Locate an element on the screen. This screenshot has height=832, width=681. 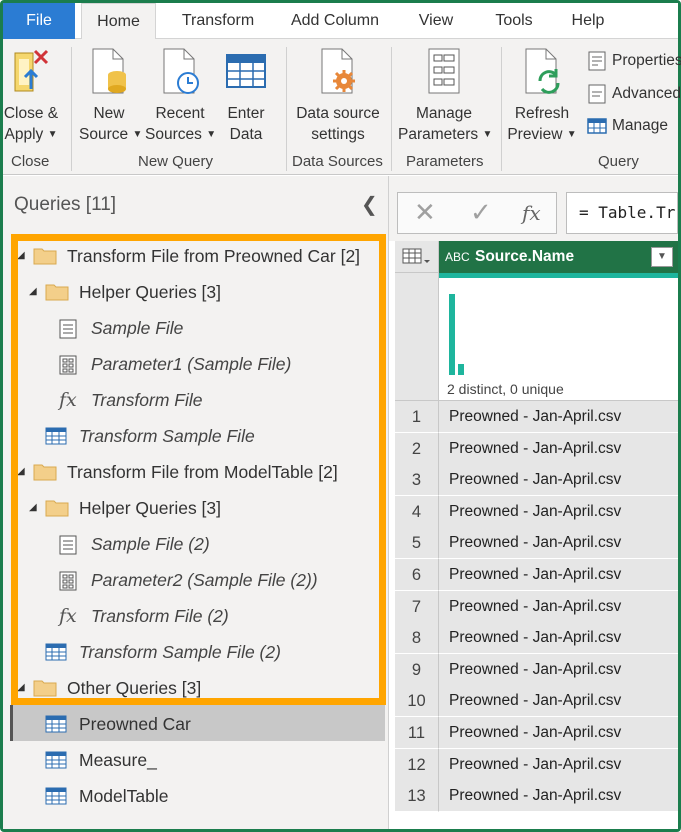
row-number: 5 is located at coordinates (417, 543).